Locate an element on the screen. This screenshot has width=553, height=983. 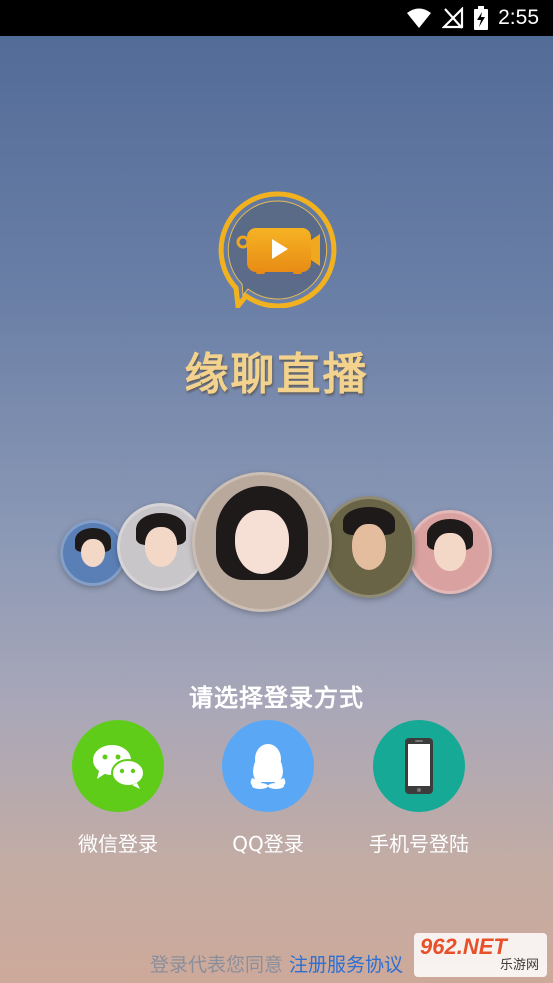
login-prompt: 请选择登录方式 is located at coordinates (276, 698).